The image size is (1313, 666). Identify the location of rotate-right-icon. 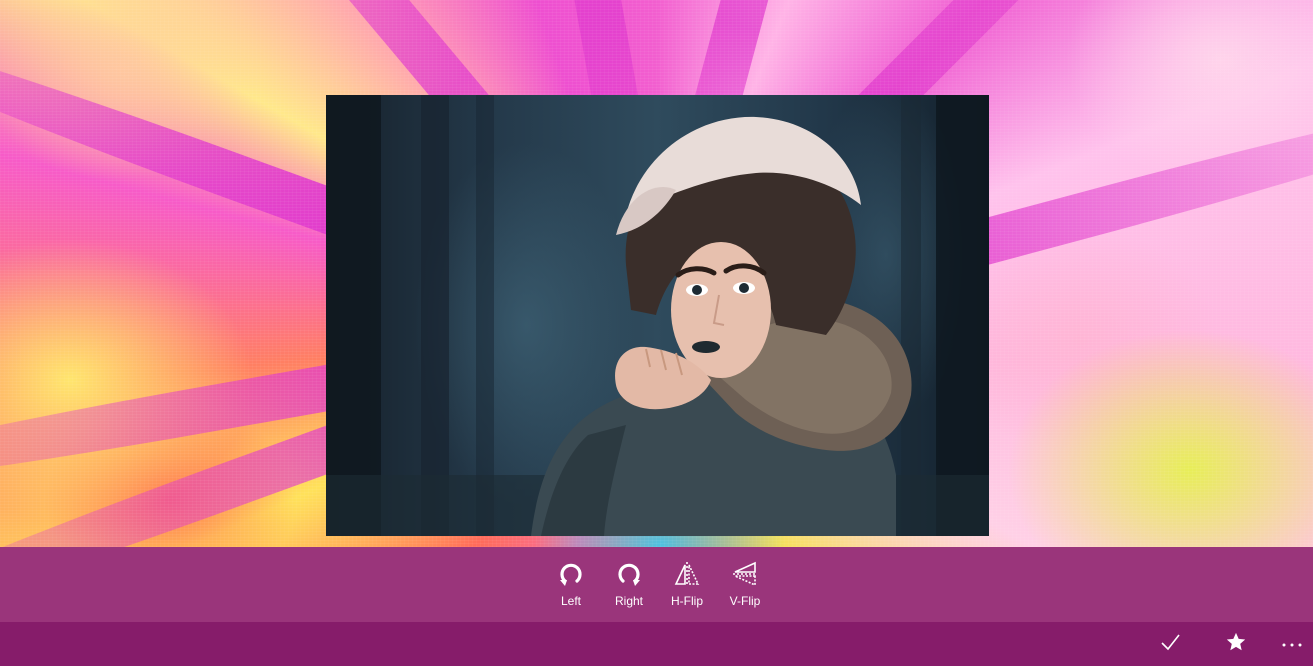
(629, 574).